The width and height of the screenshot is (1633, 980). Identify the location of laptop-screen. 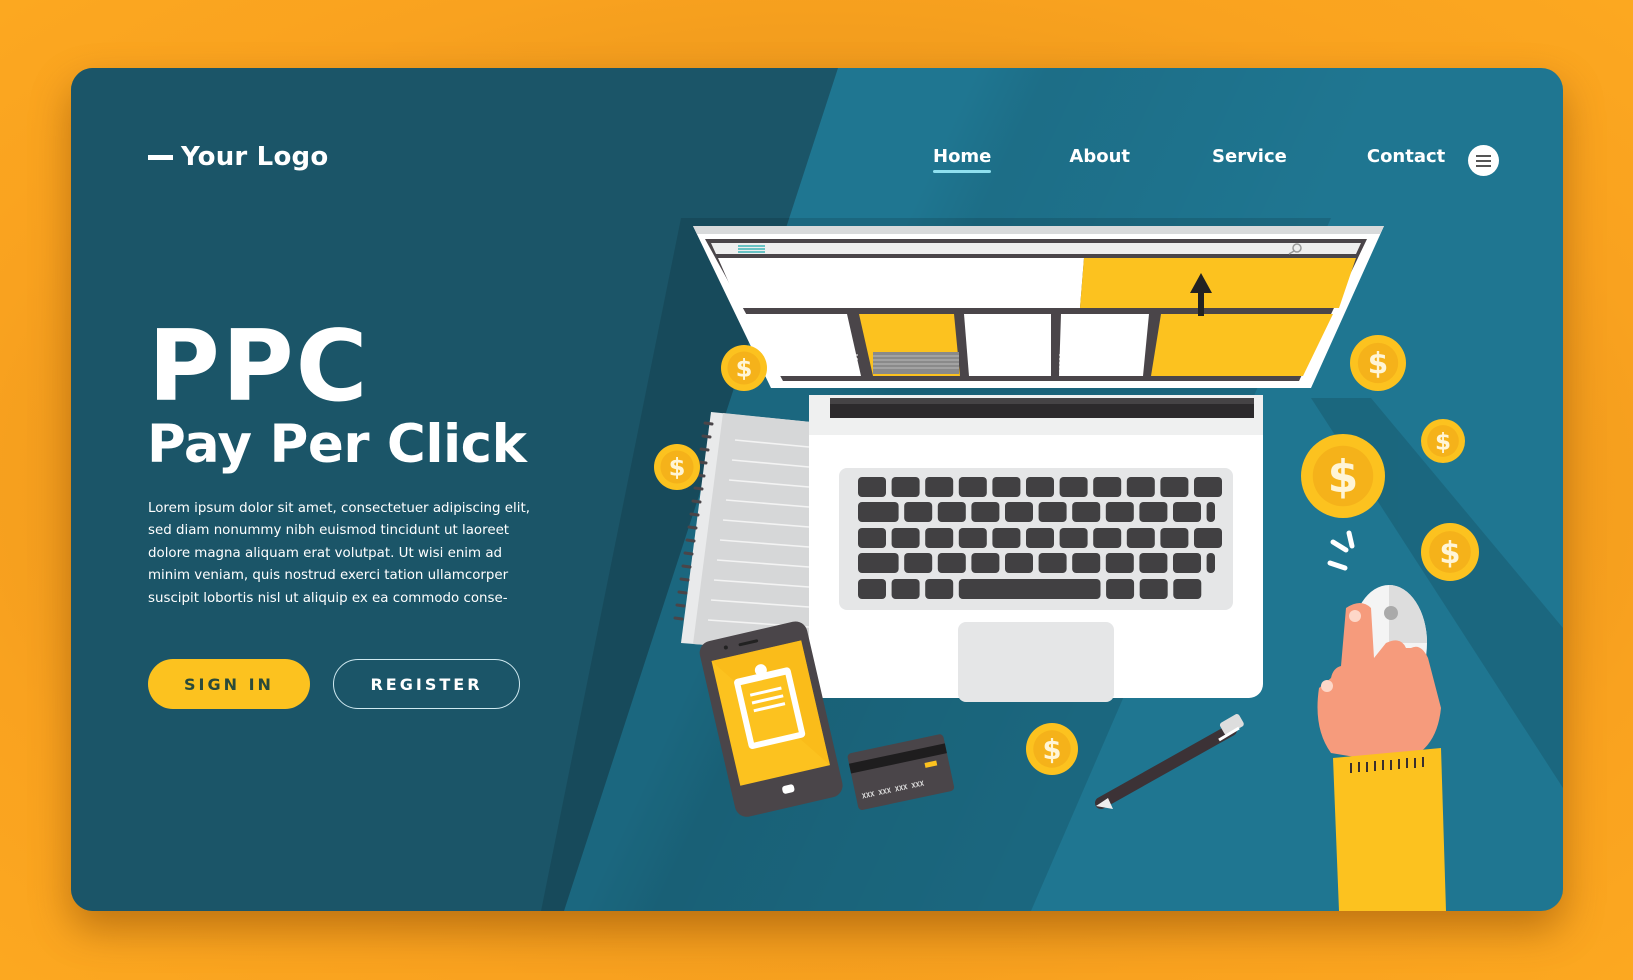
(1038, 307).